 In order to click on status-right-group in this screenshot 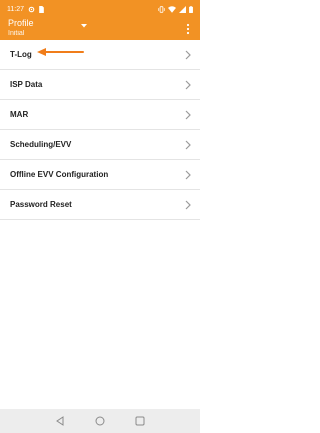, I will do `click(175, 9)`.